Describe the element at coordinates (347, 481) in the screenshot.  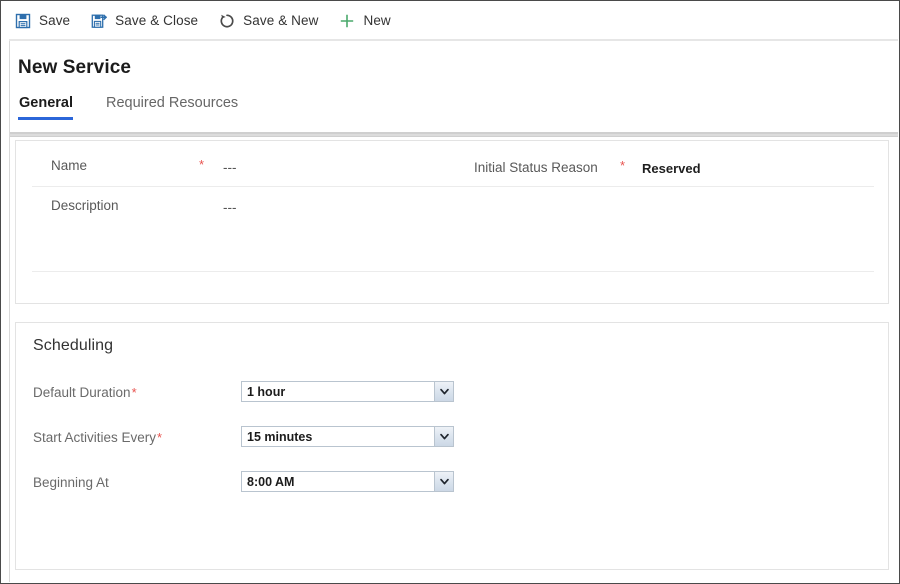
I see `beginning-at-dropdown: 8:00 AM` at that location.